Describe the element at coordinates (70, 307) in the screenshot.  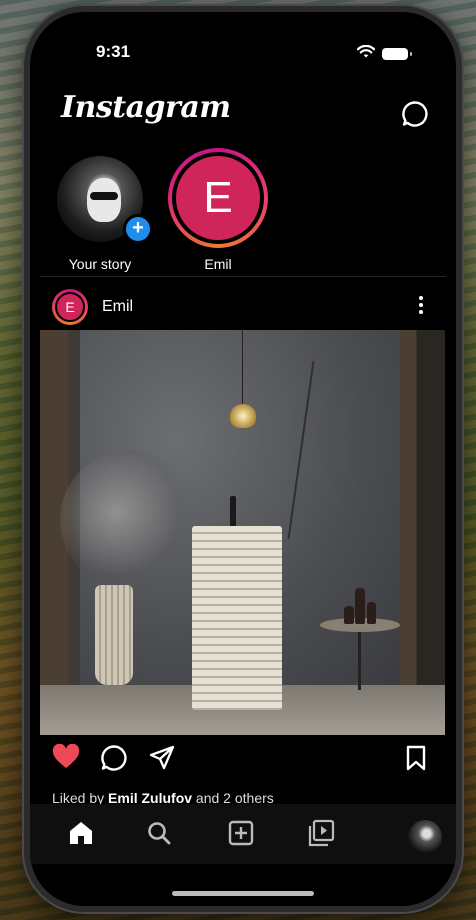
I see `post-avatar: E` at that location.